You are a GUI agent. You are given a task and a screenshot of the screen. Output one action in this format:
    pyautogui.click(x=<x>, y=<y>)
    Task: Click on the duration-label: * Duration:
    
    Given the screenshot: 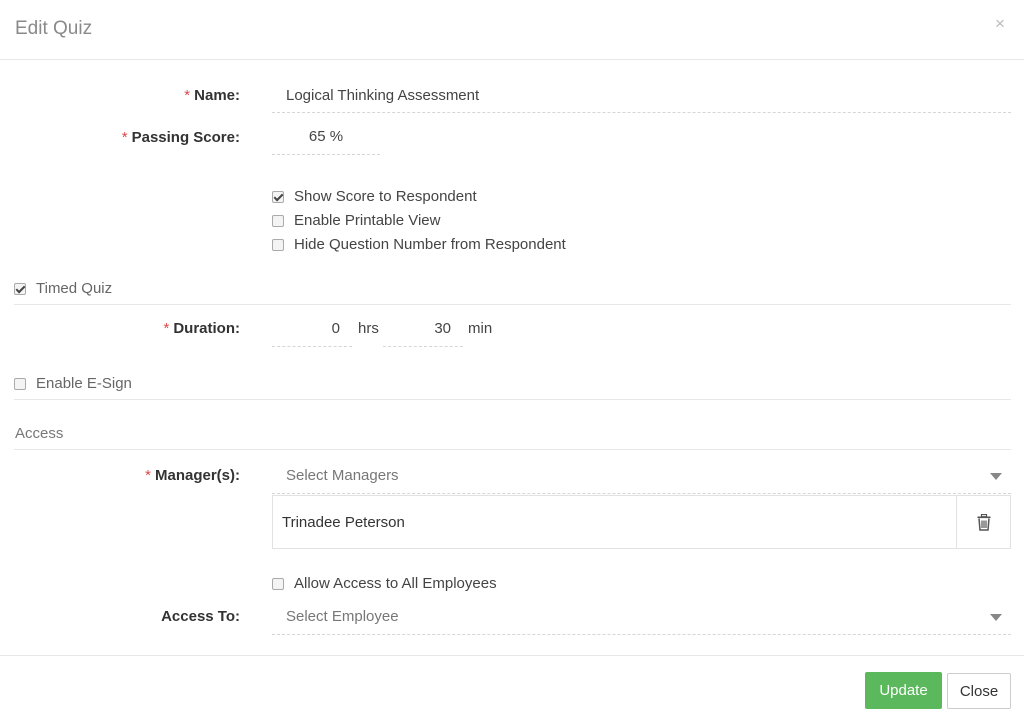 What is the action you would take?
    pyautogui.click(x=201, y=328)
    